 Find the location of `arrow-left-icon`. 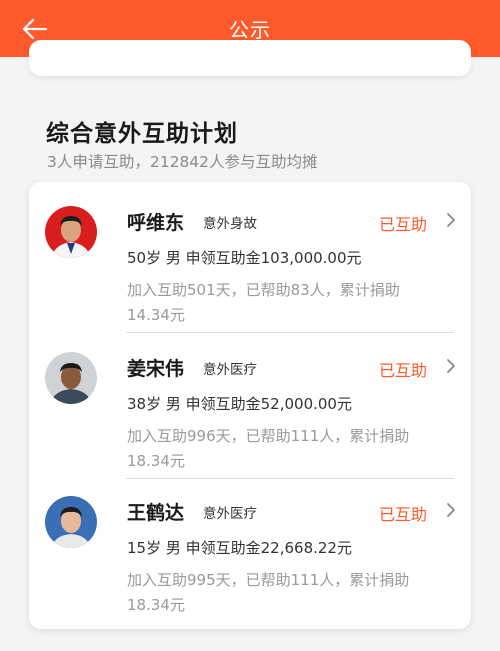

arrow-left-icon is located at coordinates (35, 29).